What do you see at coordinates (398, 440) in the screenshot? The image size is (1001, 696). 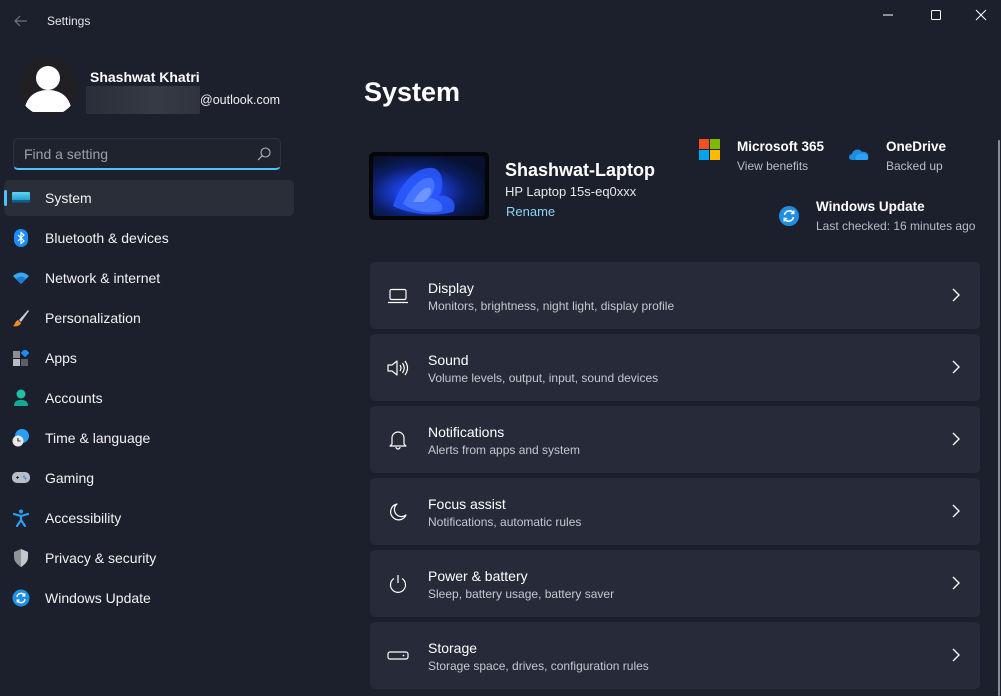 I see `bell-icon` at bounding box center [398, 440].